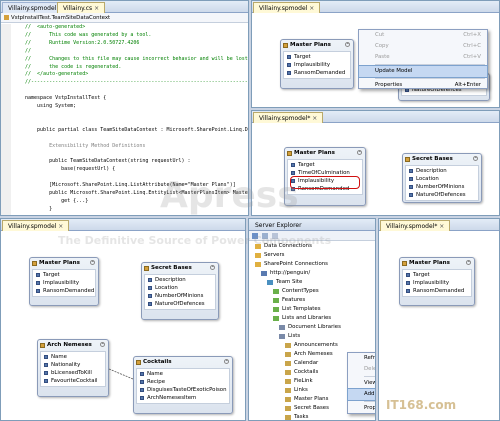 The width and height of the screenshot is (500, 421). What do you see at coordinates (423, 57) in the screenshot?
I see `menu-item: Paste Ctrl+V` at bounding box center [423, 57].